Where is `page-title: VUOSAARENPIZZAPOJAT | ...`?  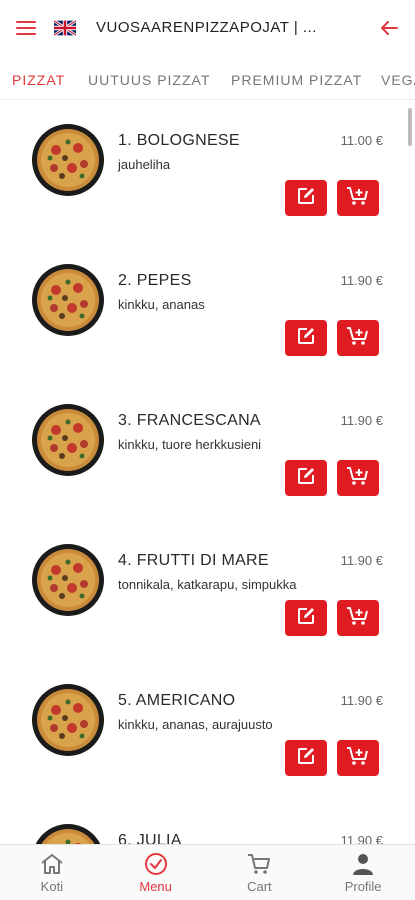 page-title: VUOSAARENPIZZAPOJAT | ... is located at coordinates (206, 27).